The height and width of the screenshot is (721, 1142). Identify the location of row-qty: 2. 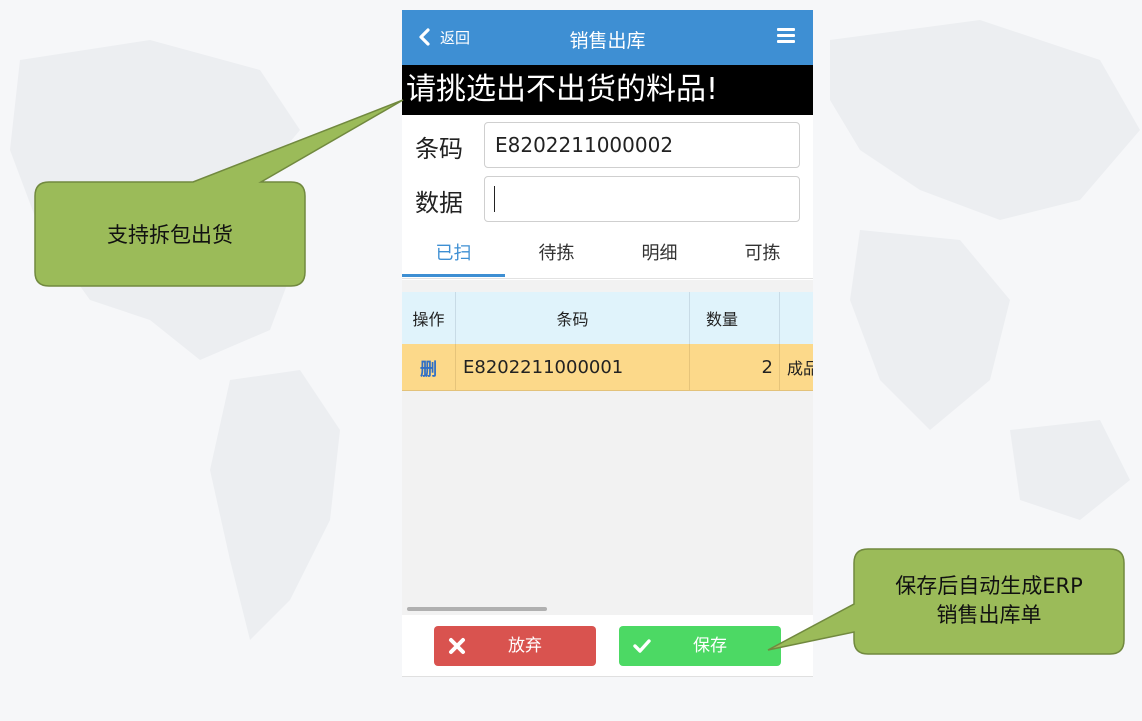
(735, 367).